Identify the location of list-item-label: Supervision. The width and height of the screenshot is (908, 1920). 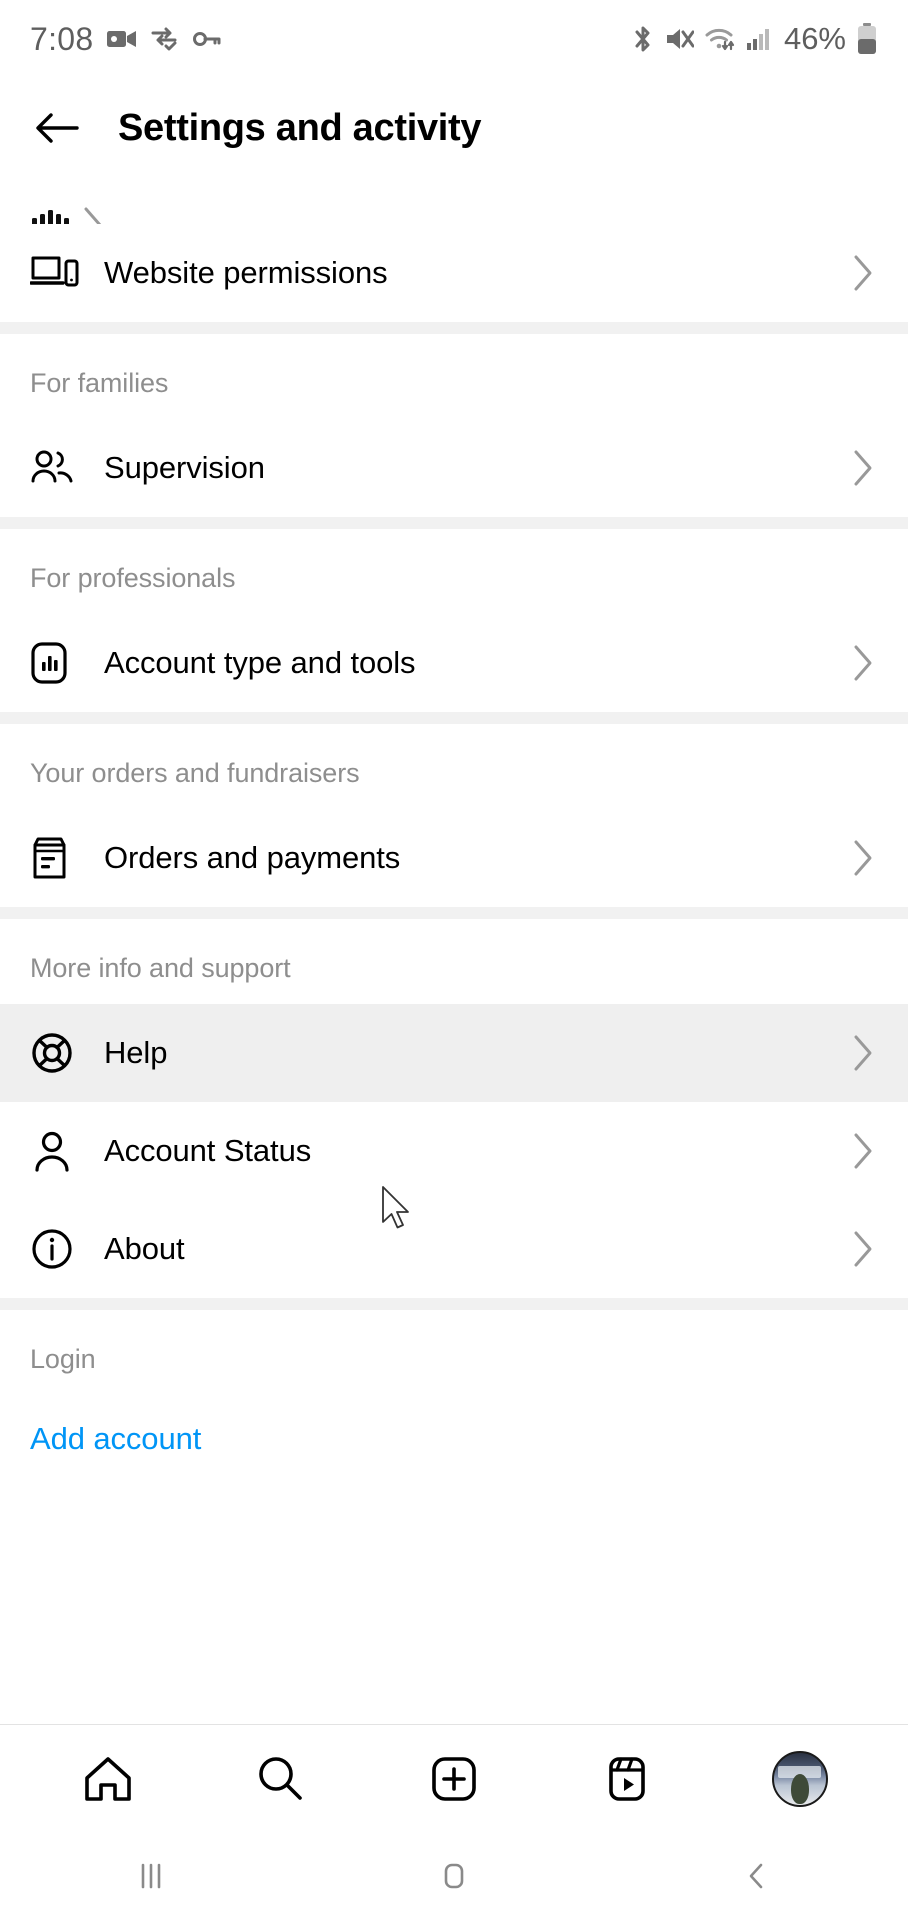
(184, 467).